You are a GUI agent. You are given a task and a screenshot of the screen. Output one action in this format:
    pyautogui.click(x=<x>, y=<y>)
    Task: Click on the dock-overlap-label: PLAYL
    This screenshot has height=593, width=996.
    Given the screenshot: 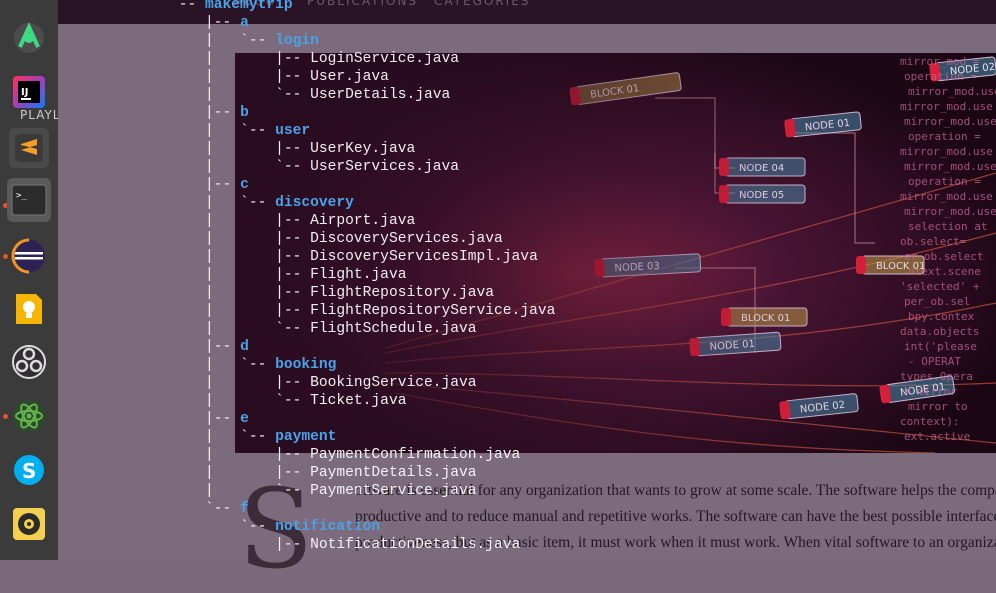 What is the action you would take?
    pyautogui.click(x=40, y=115)
    